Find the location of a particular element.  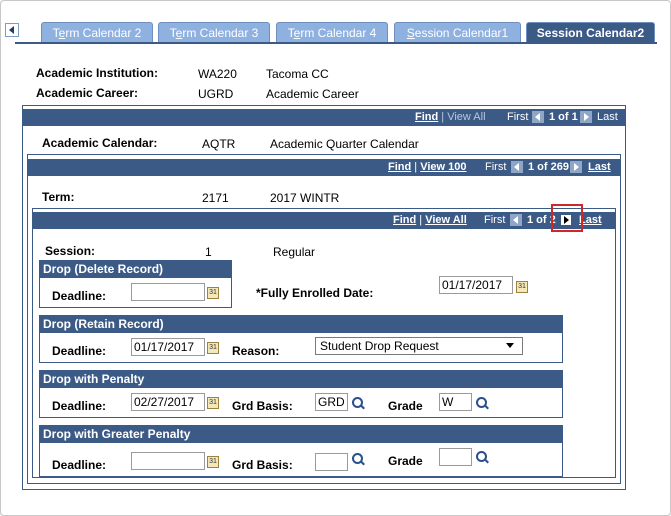

highlight-callout is located at coordinates (567, 218).